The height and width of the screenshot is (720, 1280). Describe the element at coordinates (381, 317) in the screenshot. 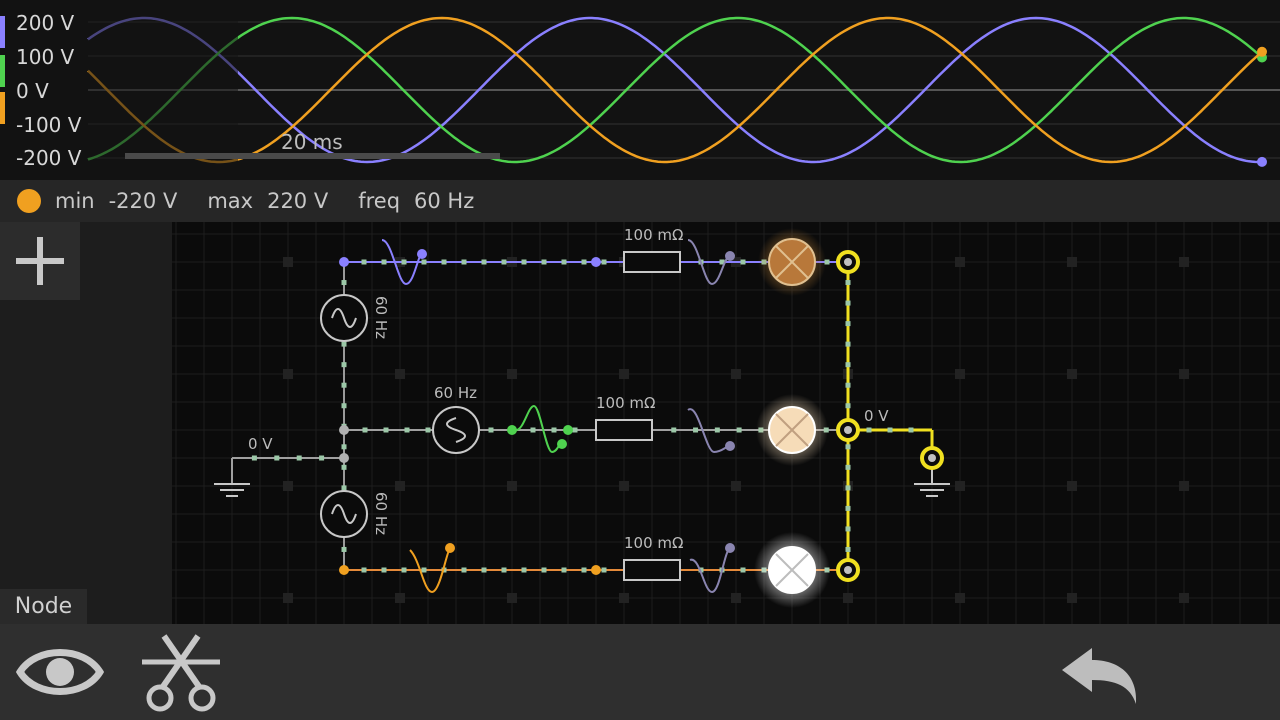

I see `source-top-label: 60 Hz` at that location.